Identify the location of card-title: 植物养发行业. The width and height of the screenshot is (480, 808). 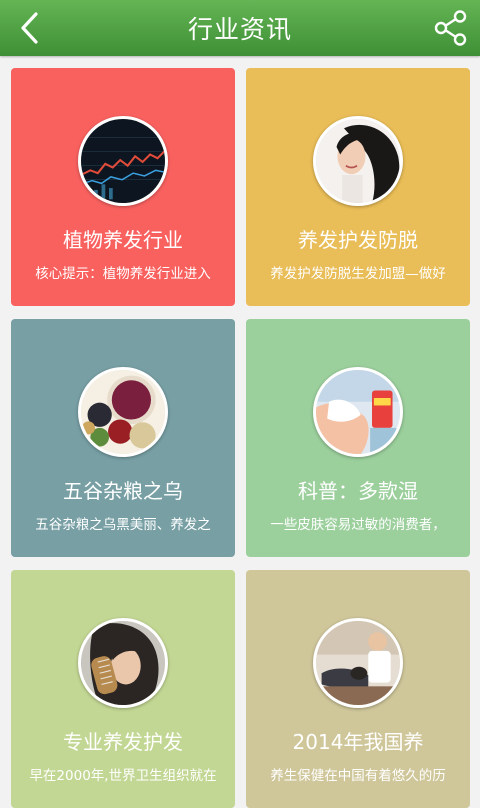
(123, 240).